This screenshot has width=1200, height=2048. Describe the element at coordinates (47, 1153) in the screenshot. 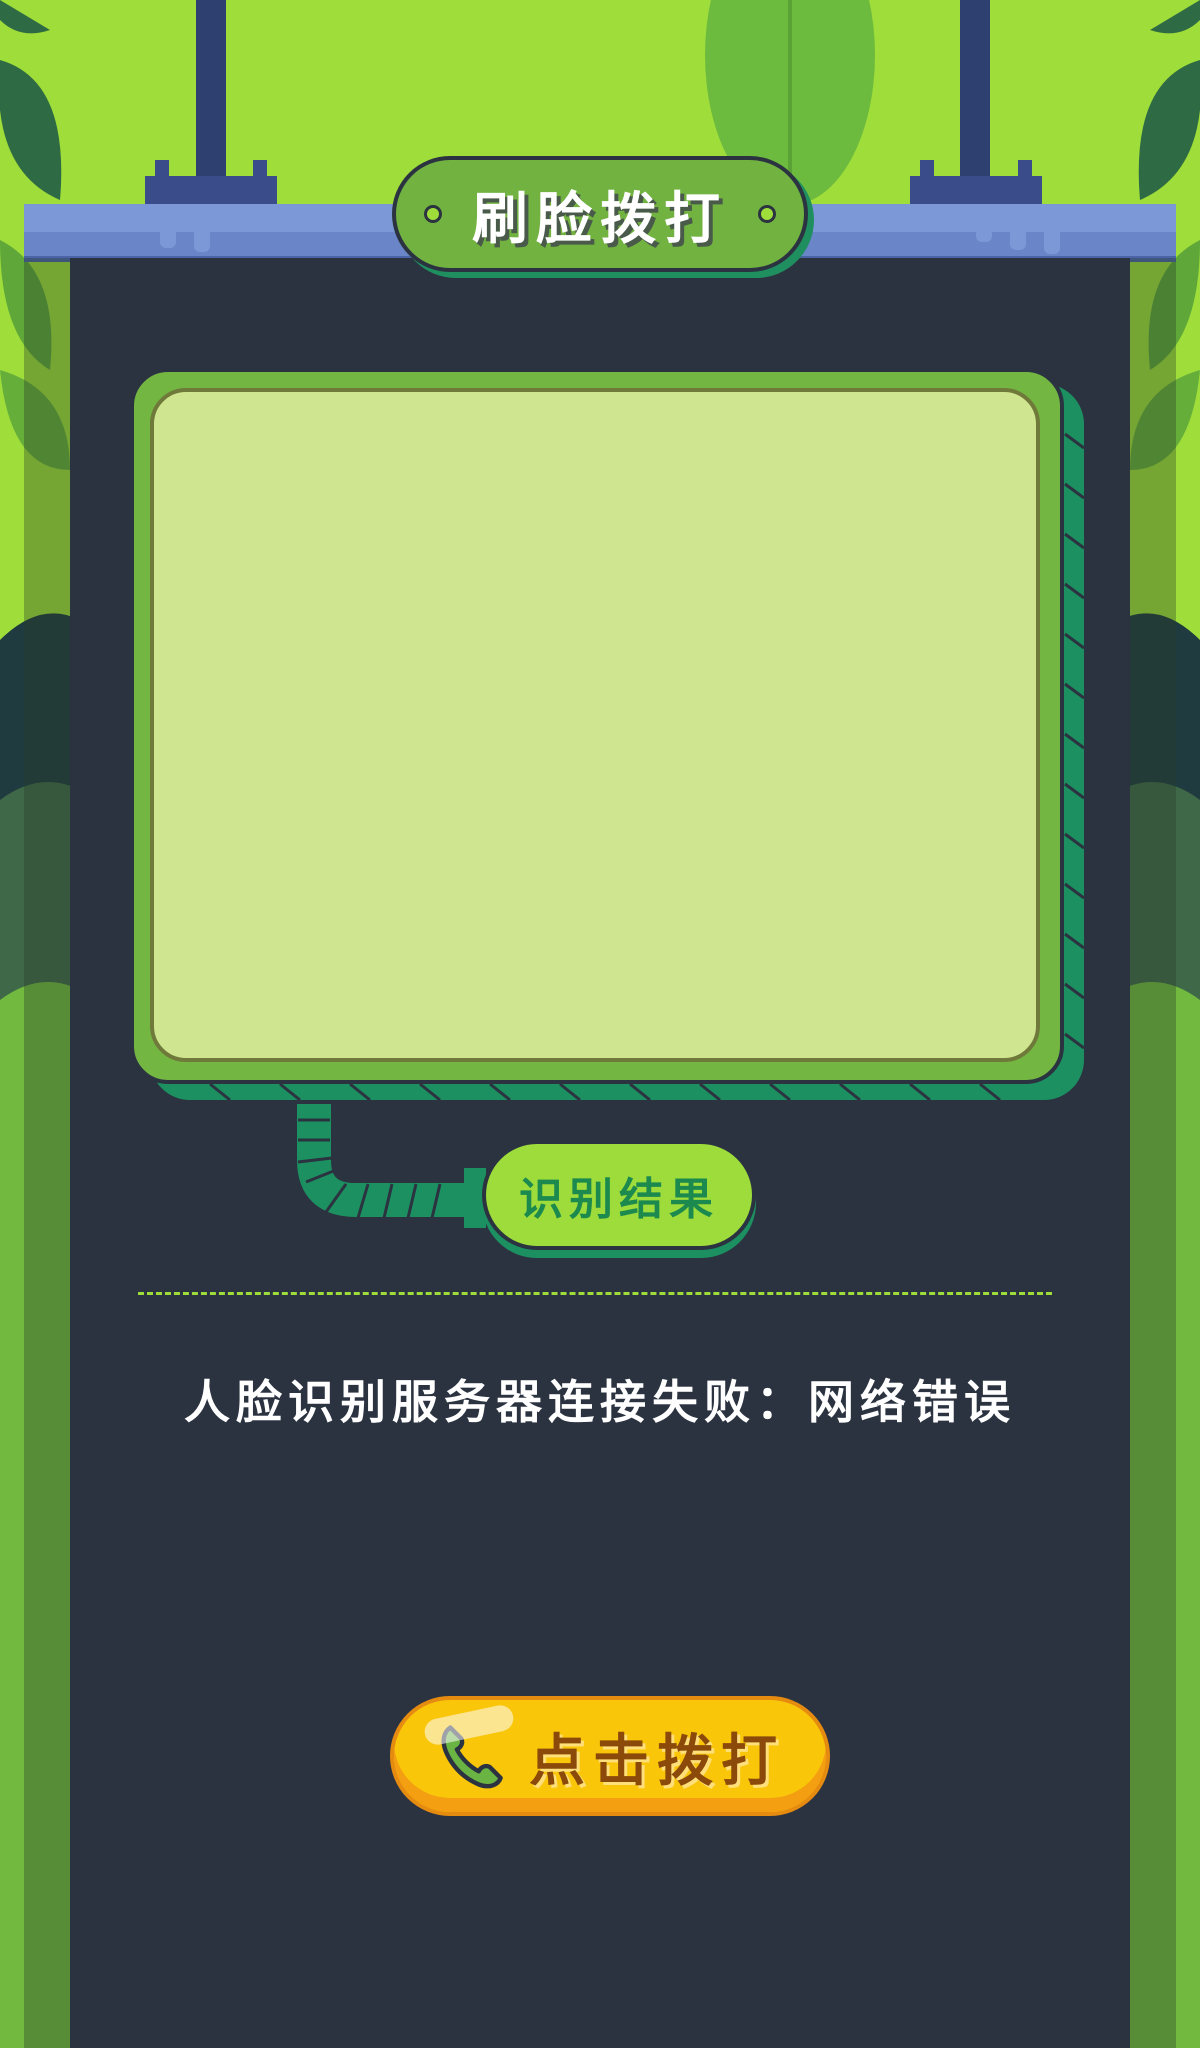

I see `panel-side-left` at that location.